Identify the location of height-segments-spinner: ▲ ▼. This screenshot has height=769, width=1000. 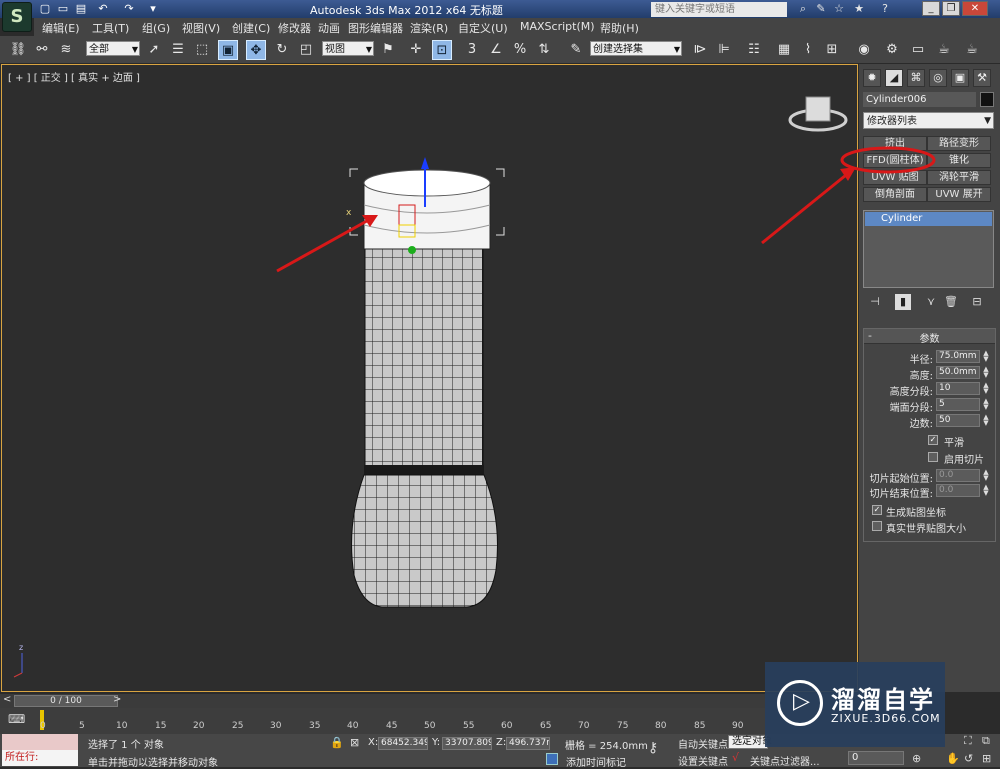
(986, 388).